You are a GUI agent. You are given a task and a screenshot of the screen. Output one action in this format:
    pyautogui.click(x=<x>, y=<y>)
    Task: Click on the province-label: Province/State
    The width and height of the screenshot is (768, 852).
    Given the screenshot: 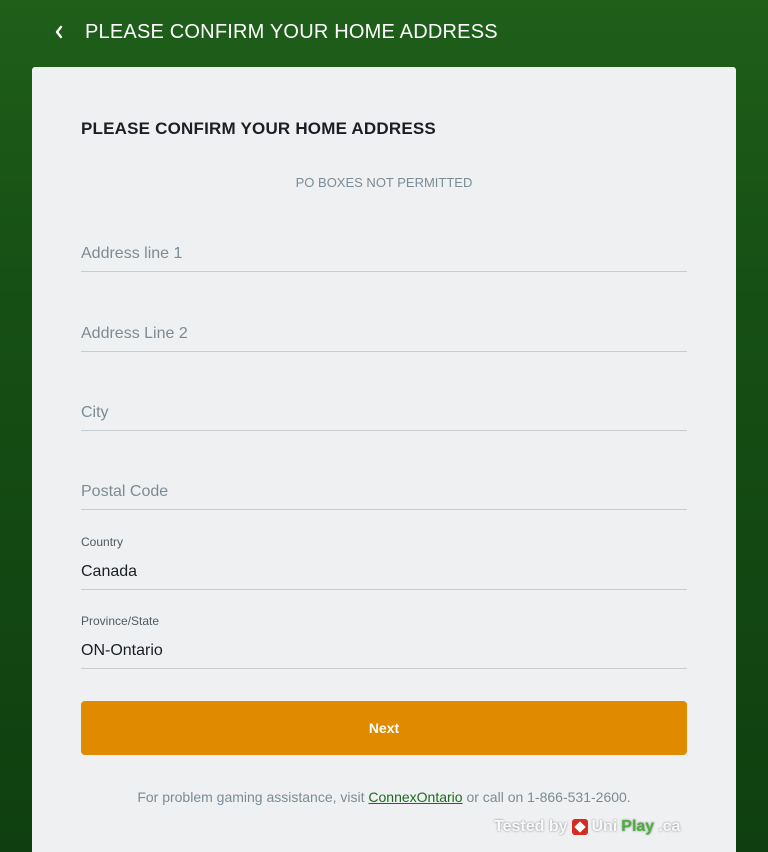 What is the action you would take?
    pyautogui.click(x=120, y=621)
    